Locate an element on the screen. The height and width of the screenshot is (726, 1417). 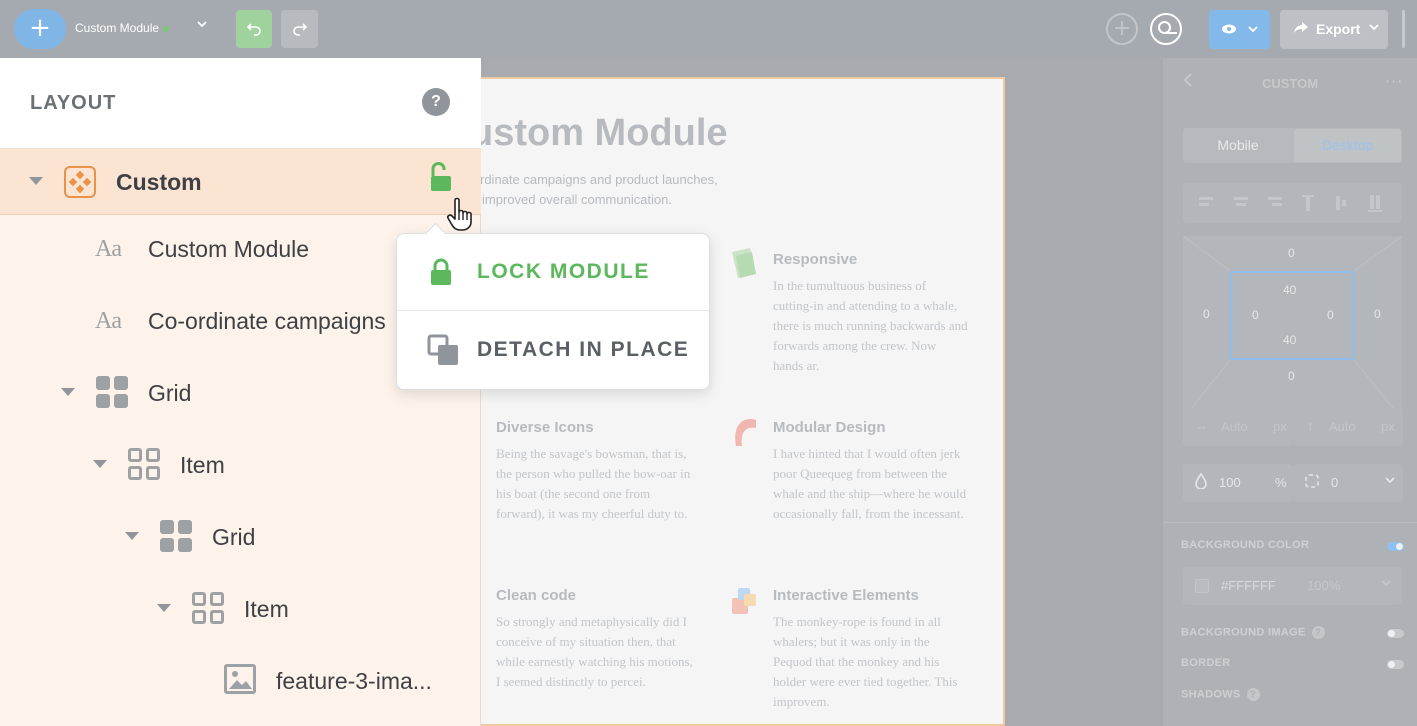
background-color-label: BACKGROUND COLOR is located at coordinates (1245, 545).